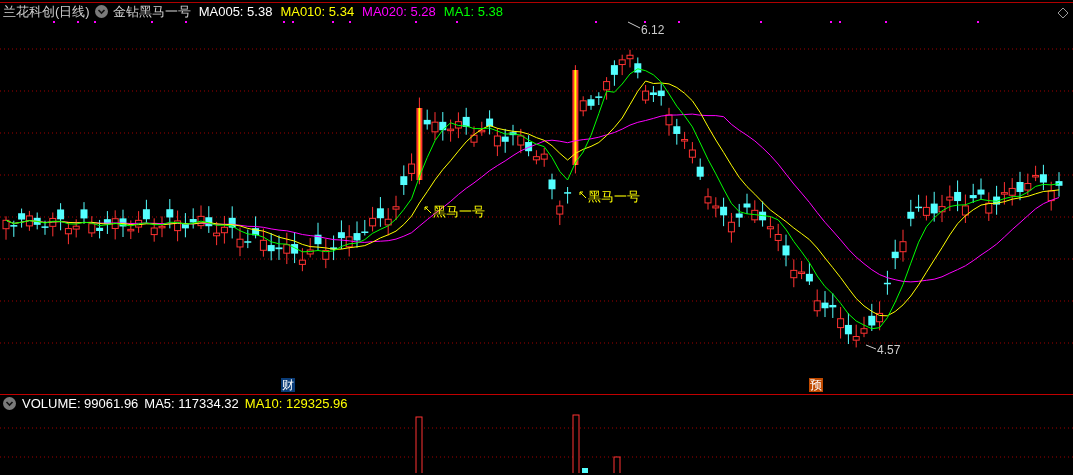 The width and height of the screenshot is (1073, 475). I want to click on moving-average-legend: MA020: 5.28, so click(399, 11).